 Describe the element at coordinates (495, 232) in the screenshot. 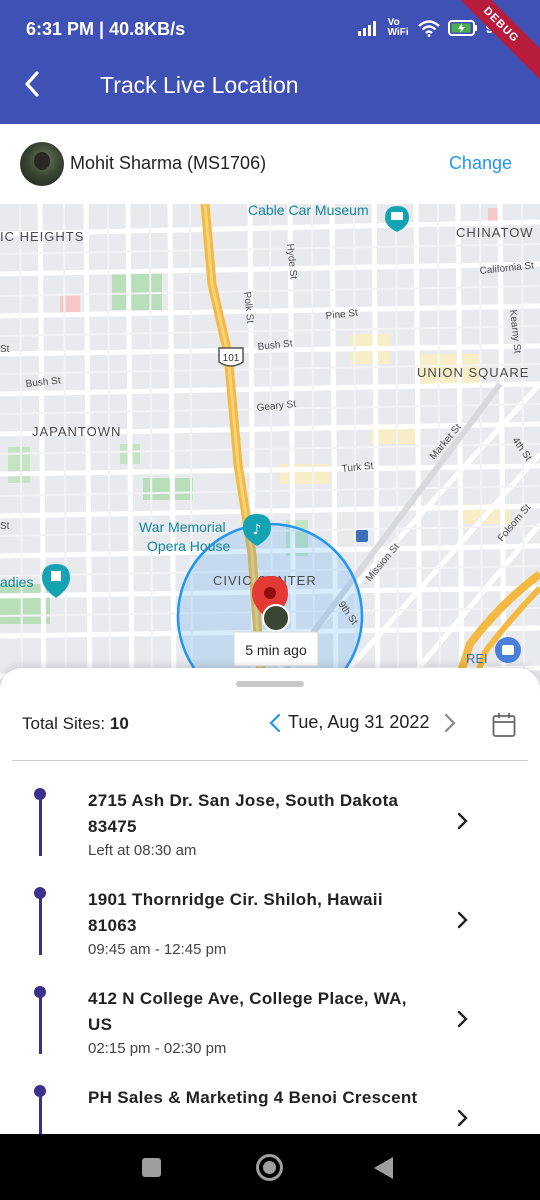

I see `map-label-chinatown: CHINATOW` at that location.